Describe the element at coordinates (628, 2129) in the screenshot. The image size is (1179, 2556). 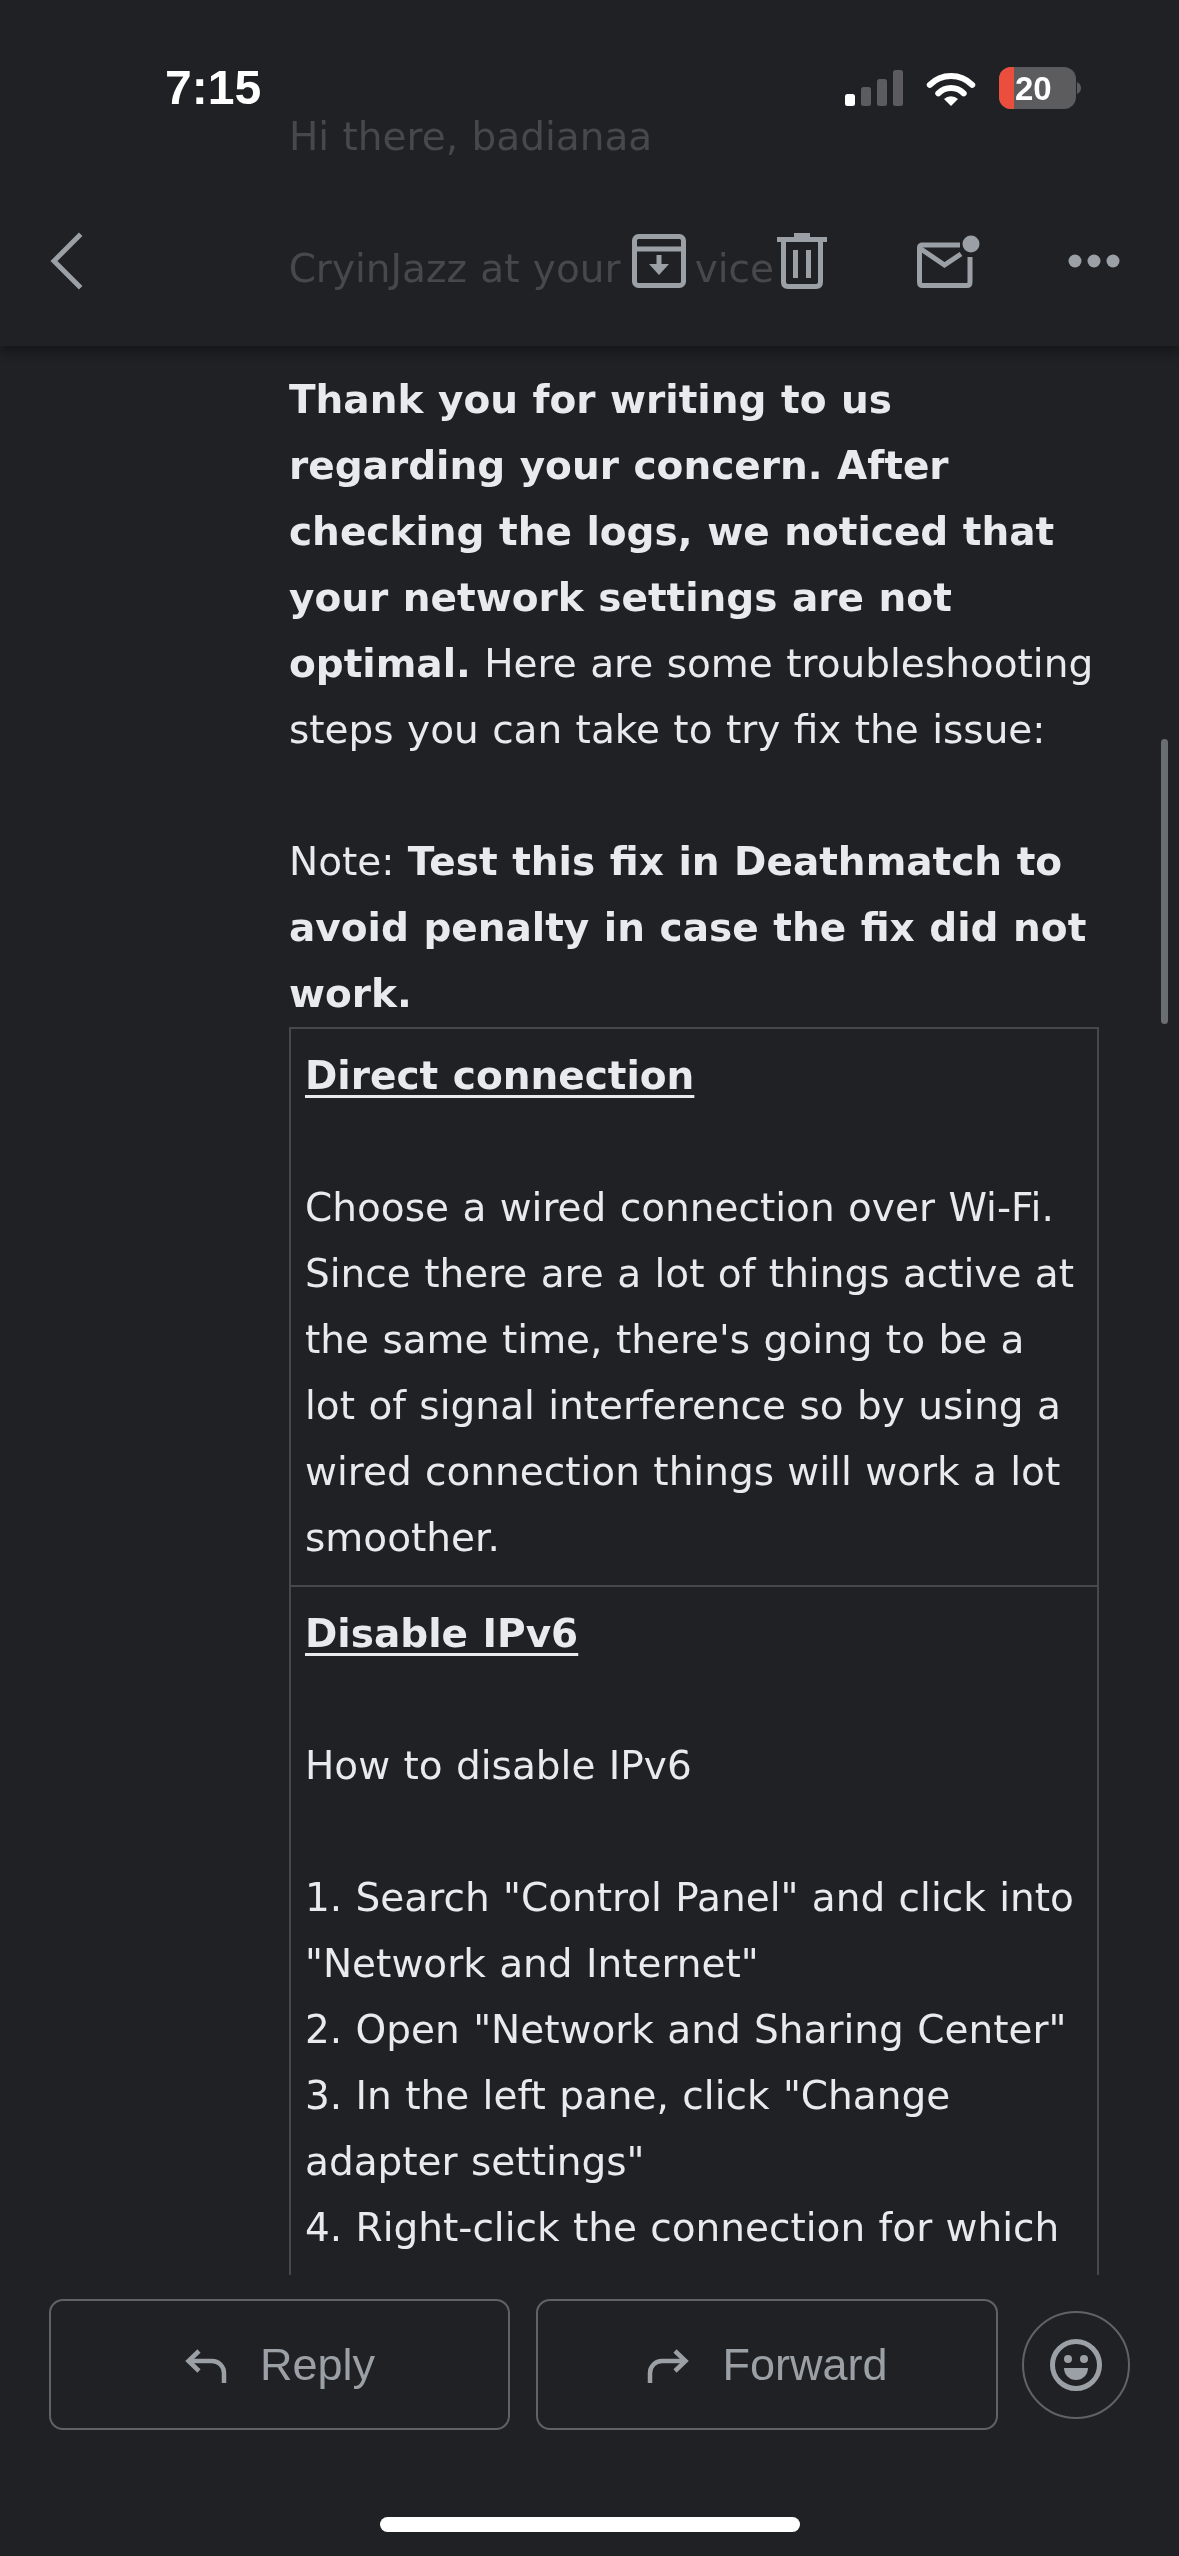
I see `tip-text: 3. In the left pane, click "Change adapter settings"` at that location.